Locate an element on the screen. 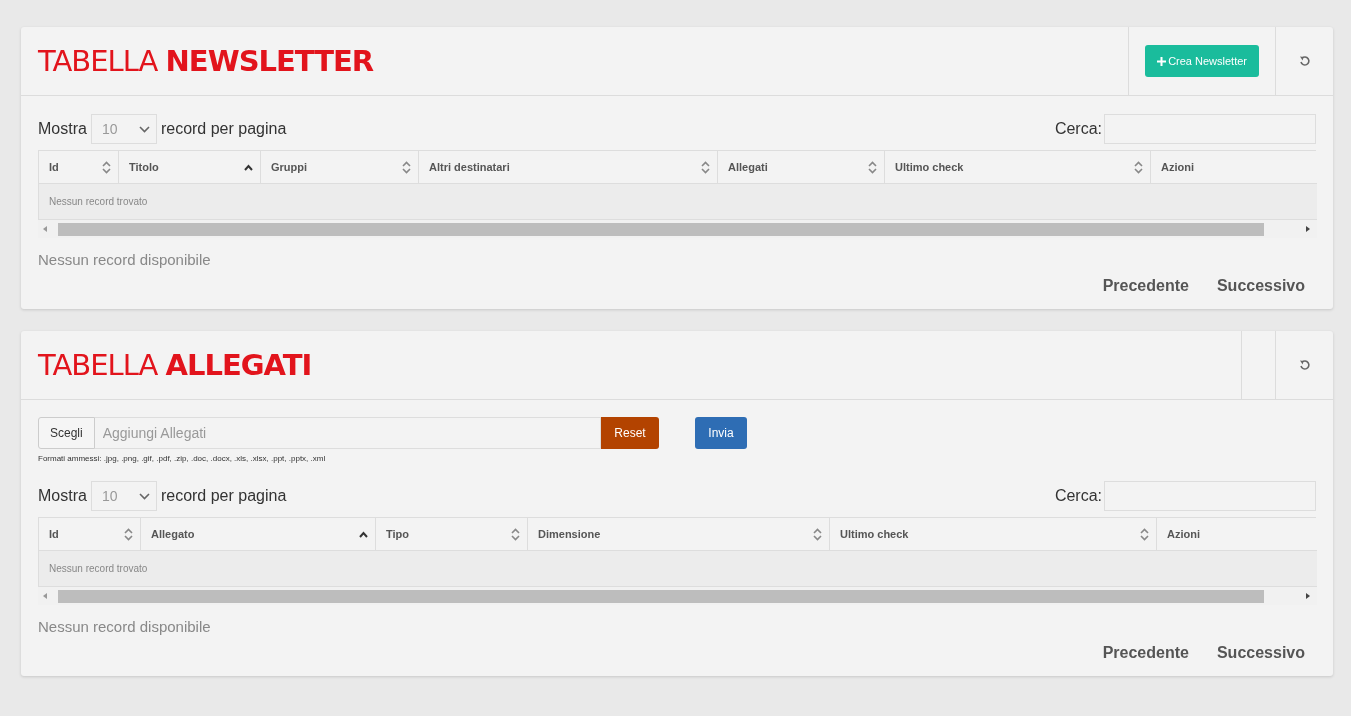  reset-button: Reset is located at coordinates (630, 433).